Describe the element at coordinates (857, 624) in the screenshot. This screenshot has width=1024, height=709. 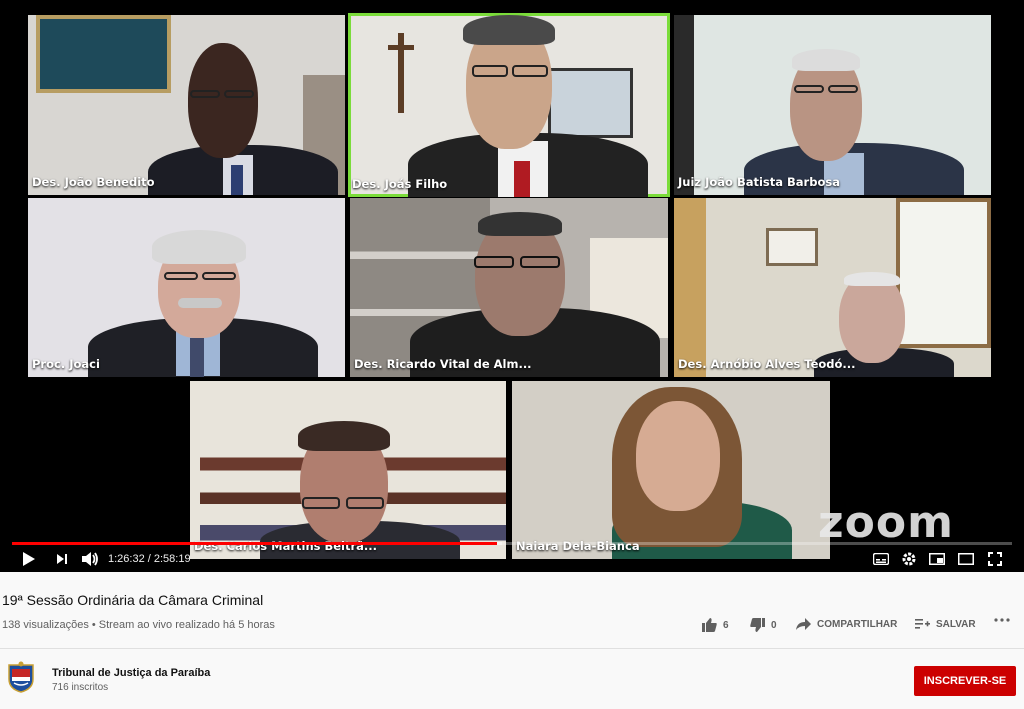
I see `share-label: COMPARTILHAR` at that location.